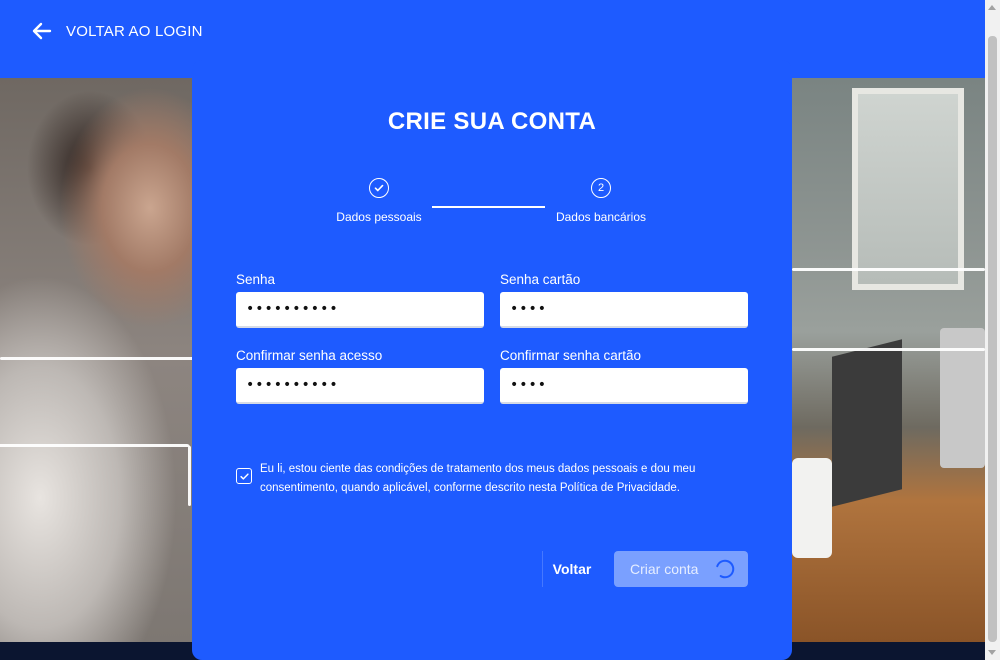 The width and height of the screenshot is (1000, 660). Describe the element at coordinates (624, 386) in the screenshot. I see `confirmar-senha-cartao-input` at that location.